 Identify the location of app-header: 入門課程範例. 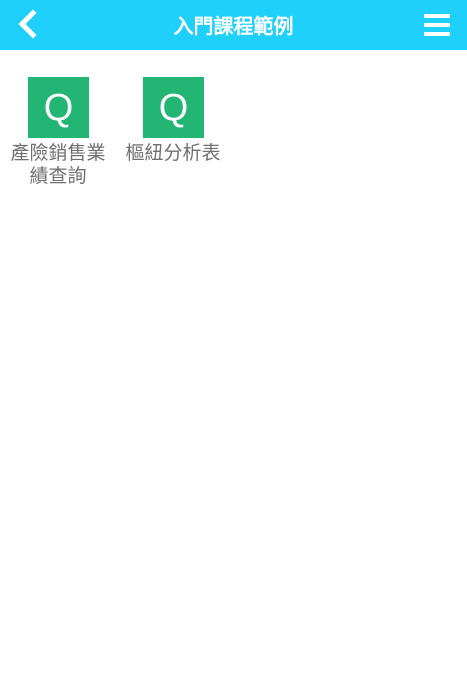
(233, 25).